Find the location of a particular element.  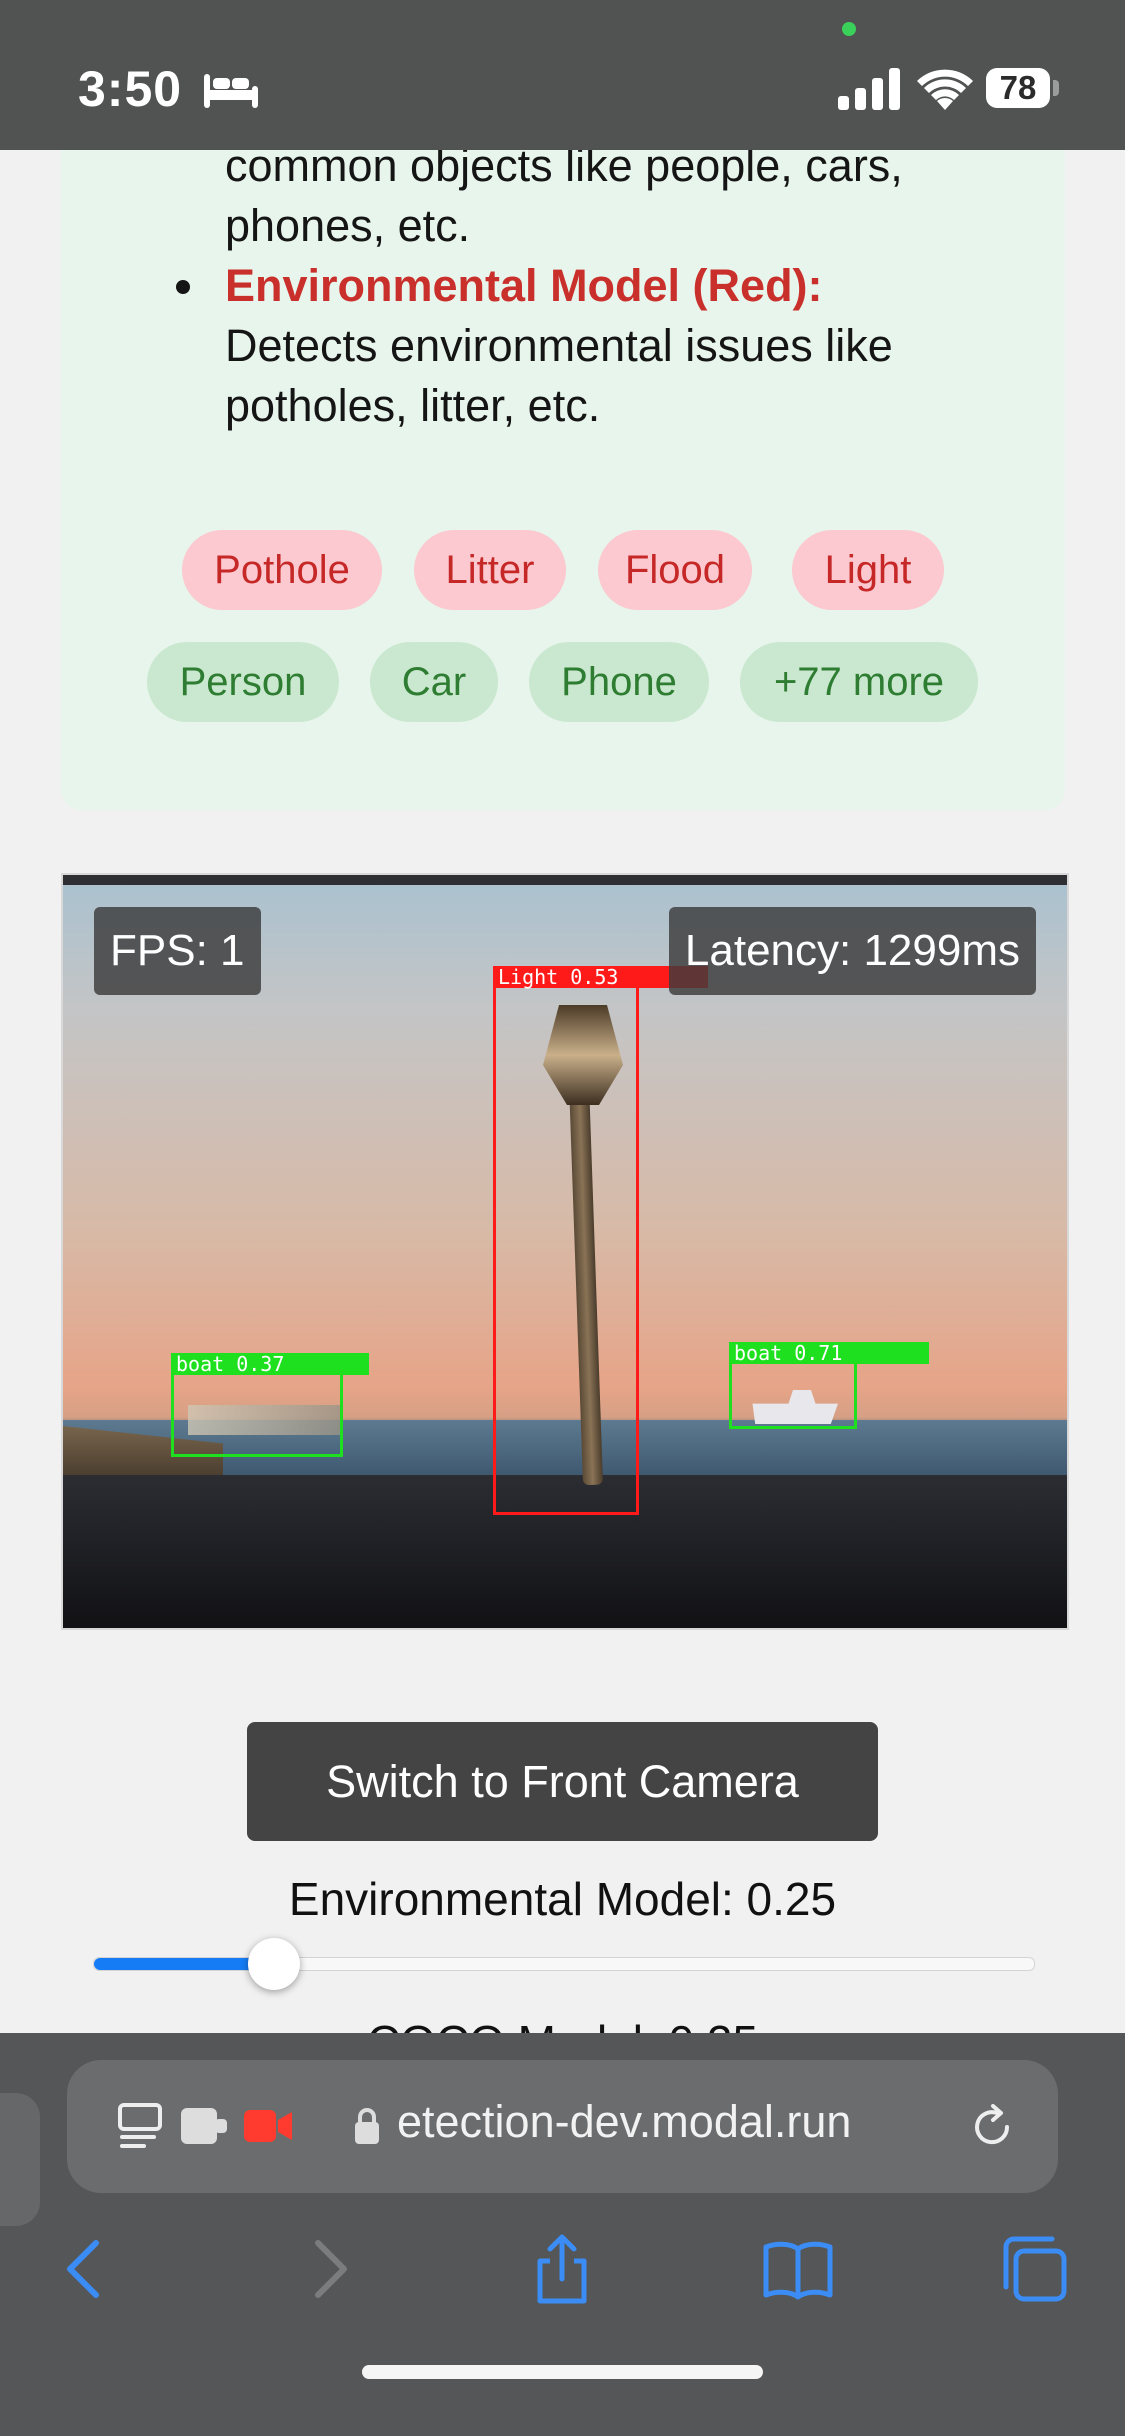

battery-indicator: 78 is located at coordinates (1024, 89).